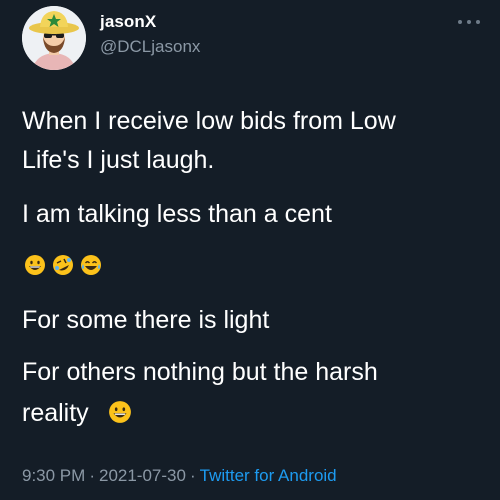 This screenshot has width=500, height=500. What do you see at coordinates (177, 214) in the screenshot?
I see `tweet-text-line-3: I am talking less than a cent` at bounding box center [177, 214].